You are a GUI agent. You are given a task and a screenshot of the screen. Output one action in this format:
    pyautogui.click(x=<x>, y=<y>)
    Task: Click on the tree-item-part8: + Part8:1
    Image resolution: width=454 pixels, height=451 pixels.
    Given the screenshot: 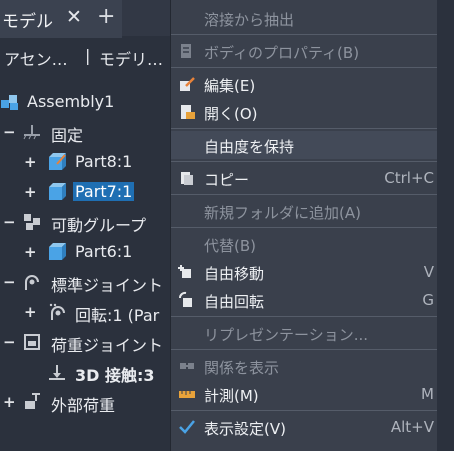 What is the action you would take?
    pyautogui.click(x=85, y=162)
    